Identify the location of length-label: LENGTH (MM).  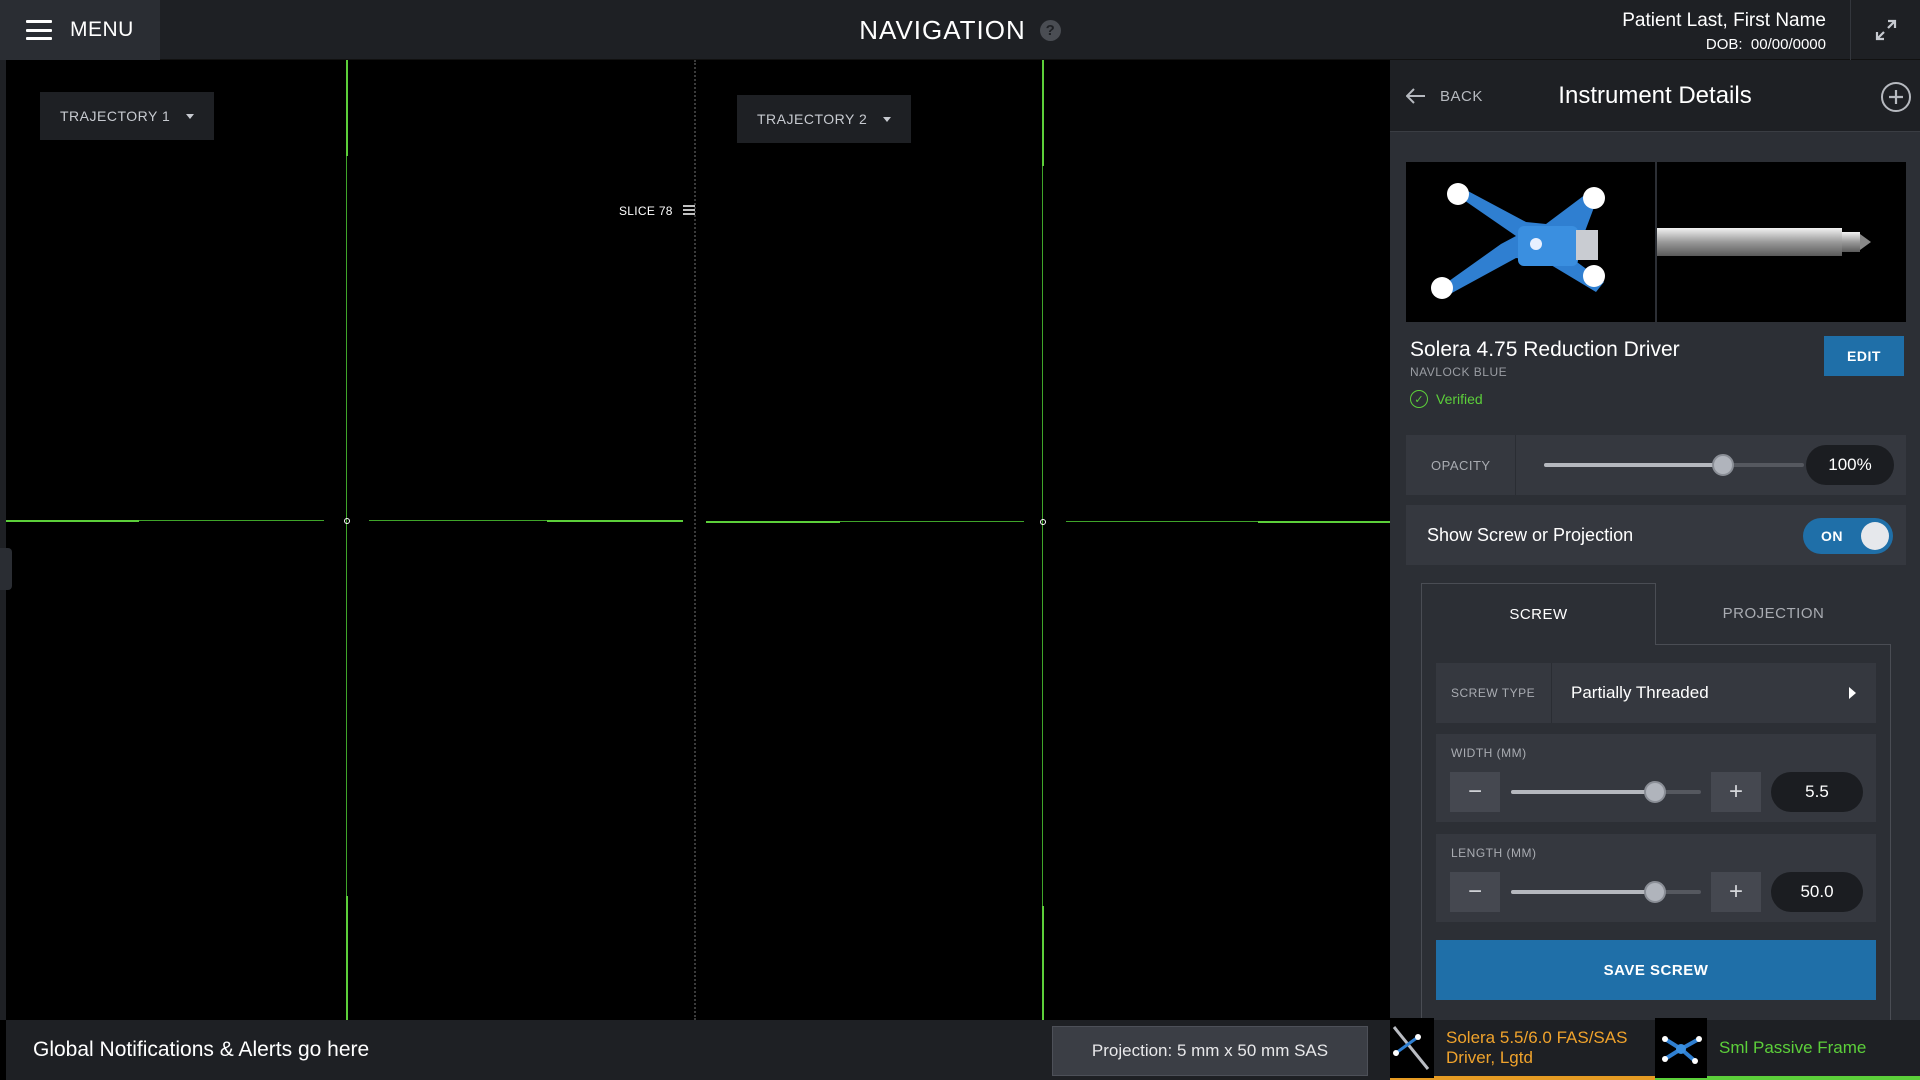
(1494, 853).